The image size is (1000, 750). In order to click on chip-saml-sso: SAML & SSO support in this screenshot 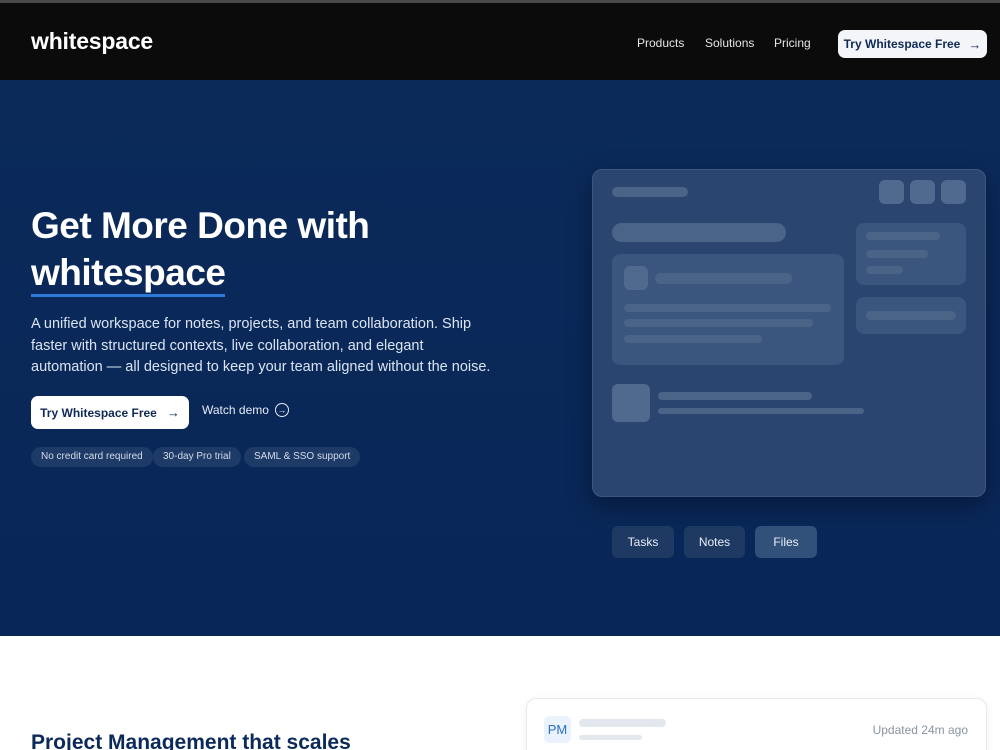, I will do `click(302, 457)`.